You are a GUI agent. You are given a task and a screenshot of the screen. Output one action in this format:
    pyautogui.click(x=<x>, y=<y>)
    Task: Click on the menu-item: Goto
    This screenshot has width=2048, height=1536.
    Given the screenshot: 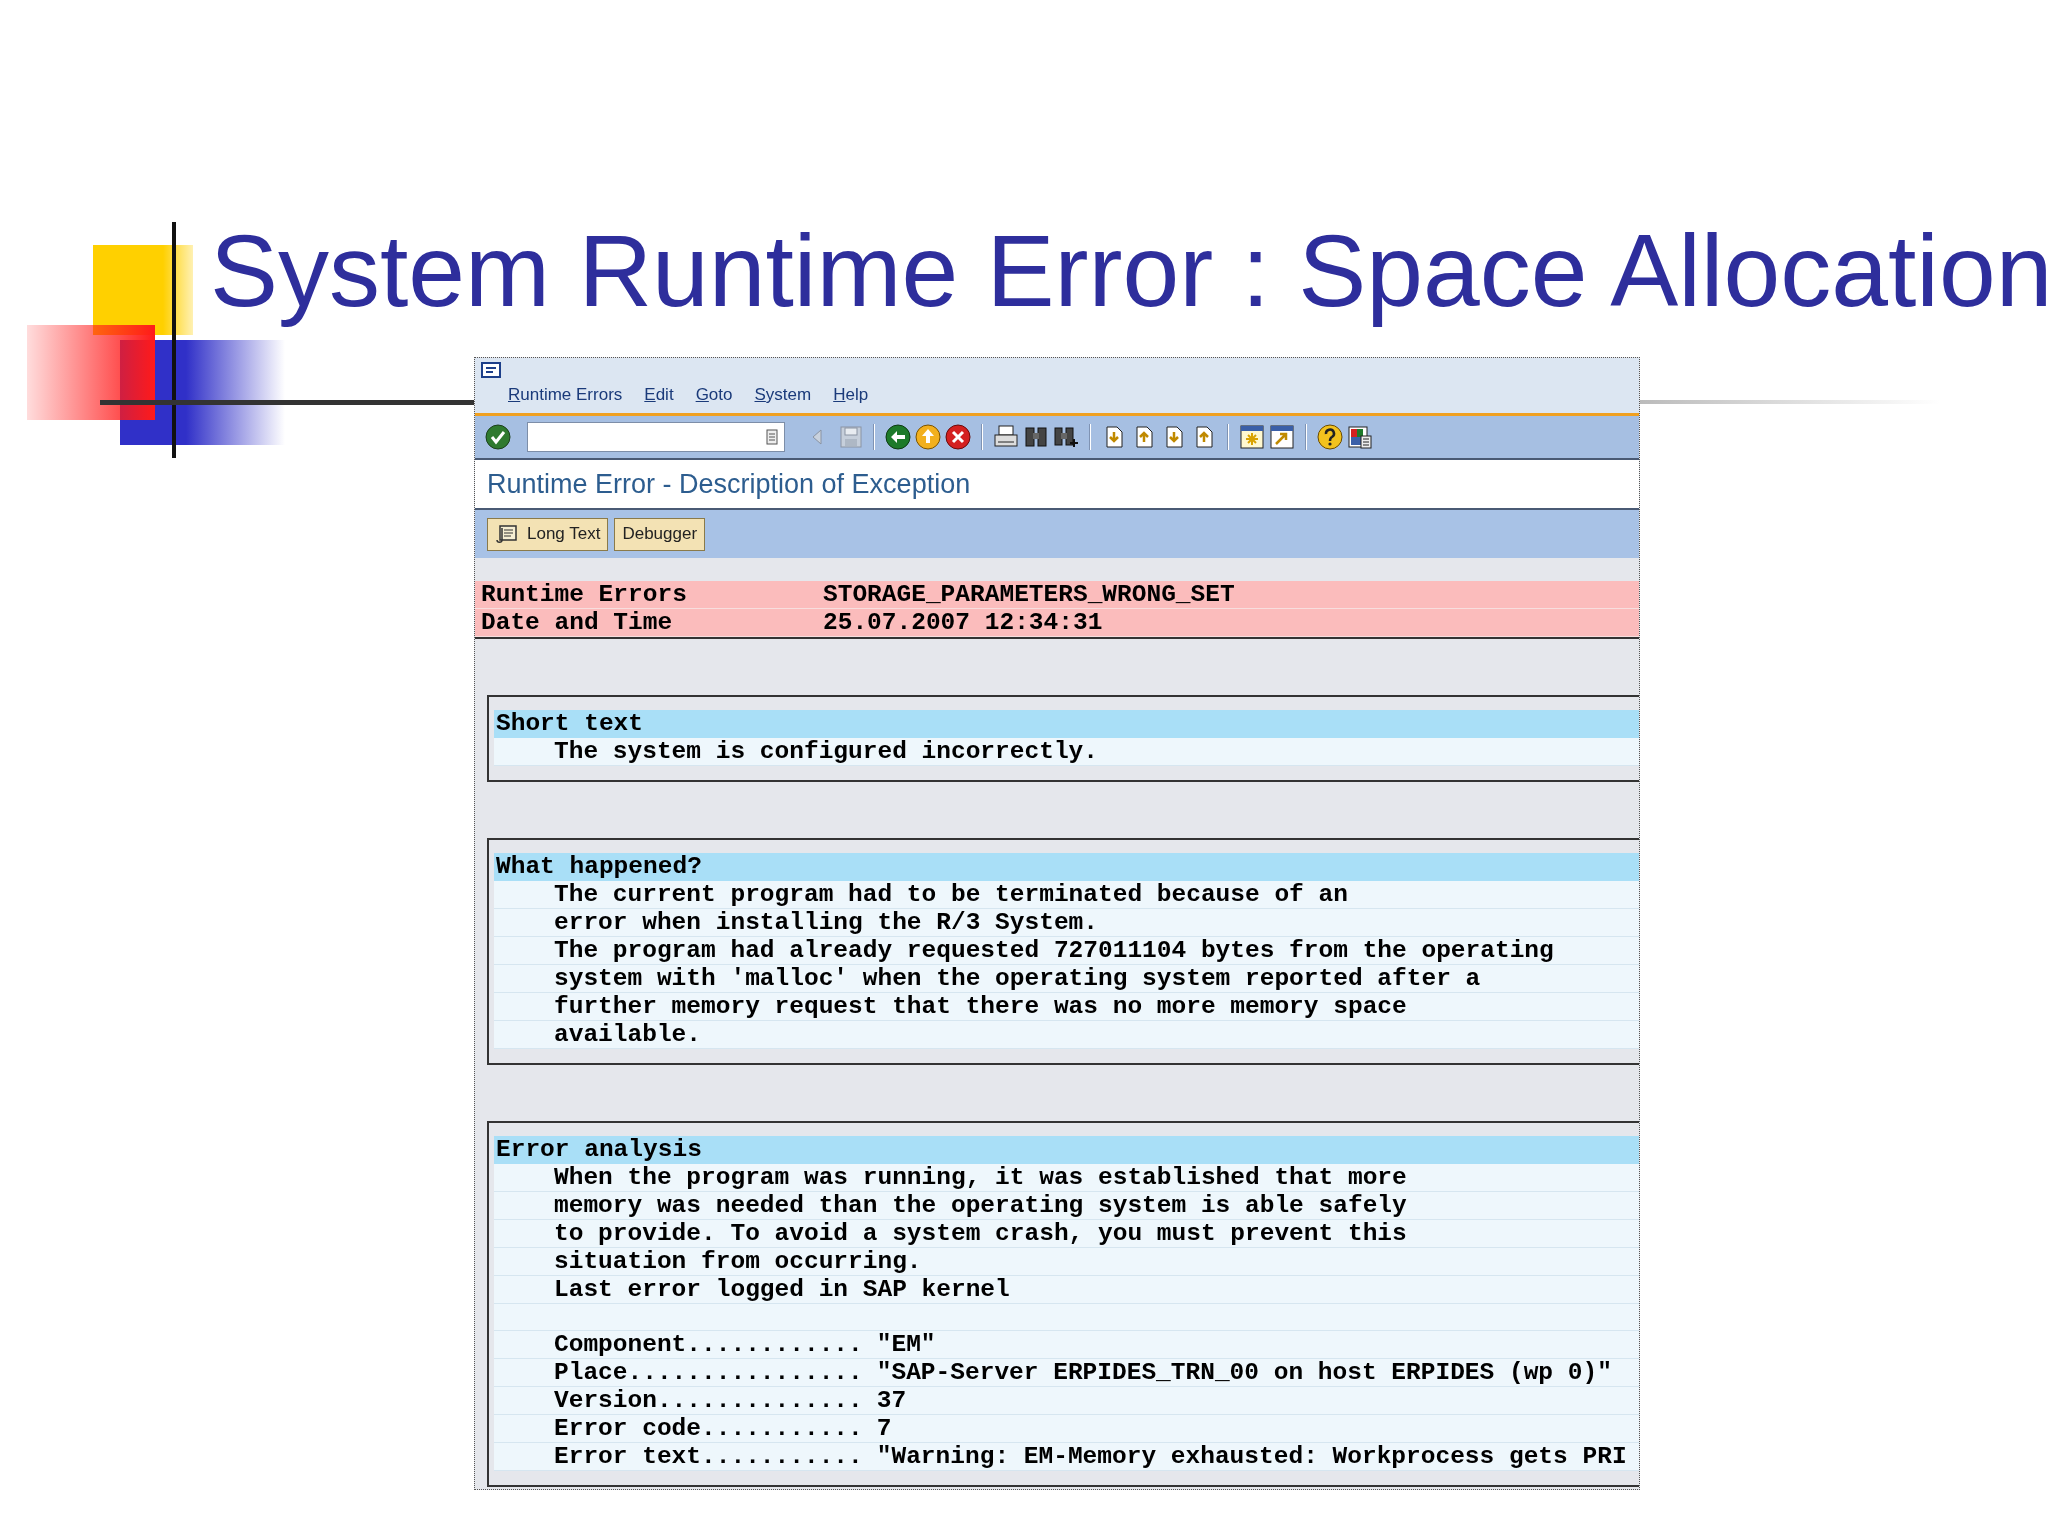 What is the action you would take?
    pyautogui.click(x=714, y=395)
    